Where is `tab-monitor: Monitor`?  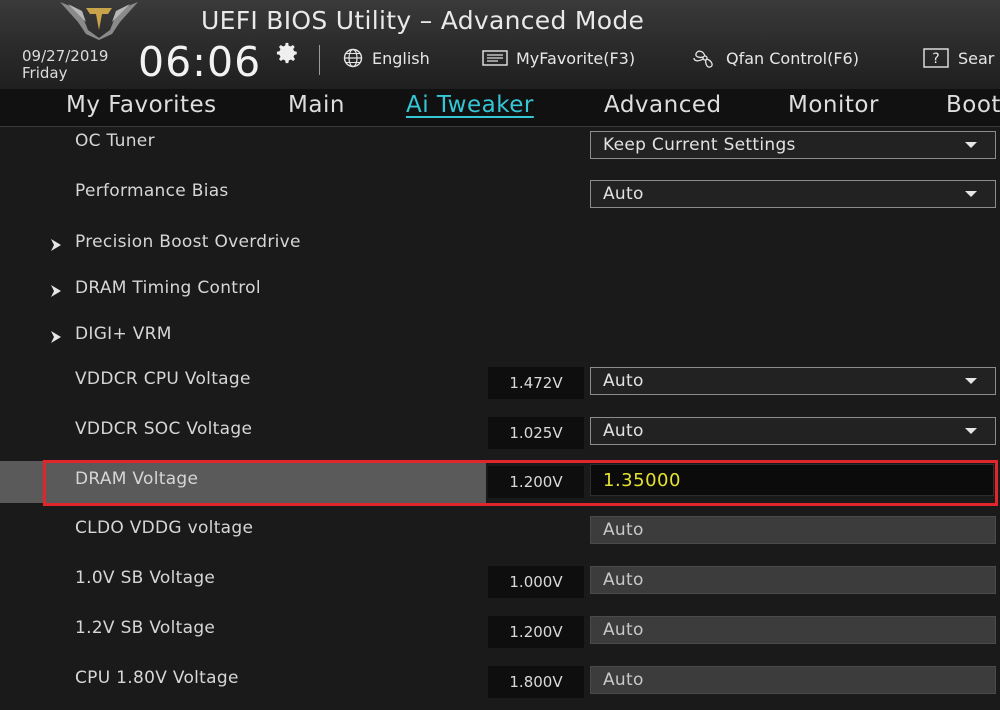
tab-monitor: Monitor is located at coordinates (833, 105).